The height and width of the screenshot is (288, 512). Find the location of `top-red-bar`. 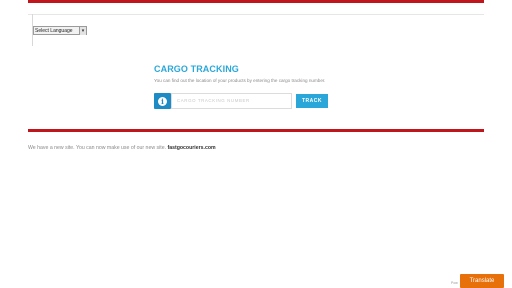

top-red-bar is located at coordinates (256, 1).